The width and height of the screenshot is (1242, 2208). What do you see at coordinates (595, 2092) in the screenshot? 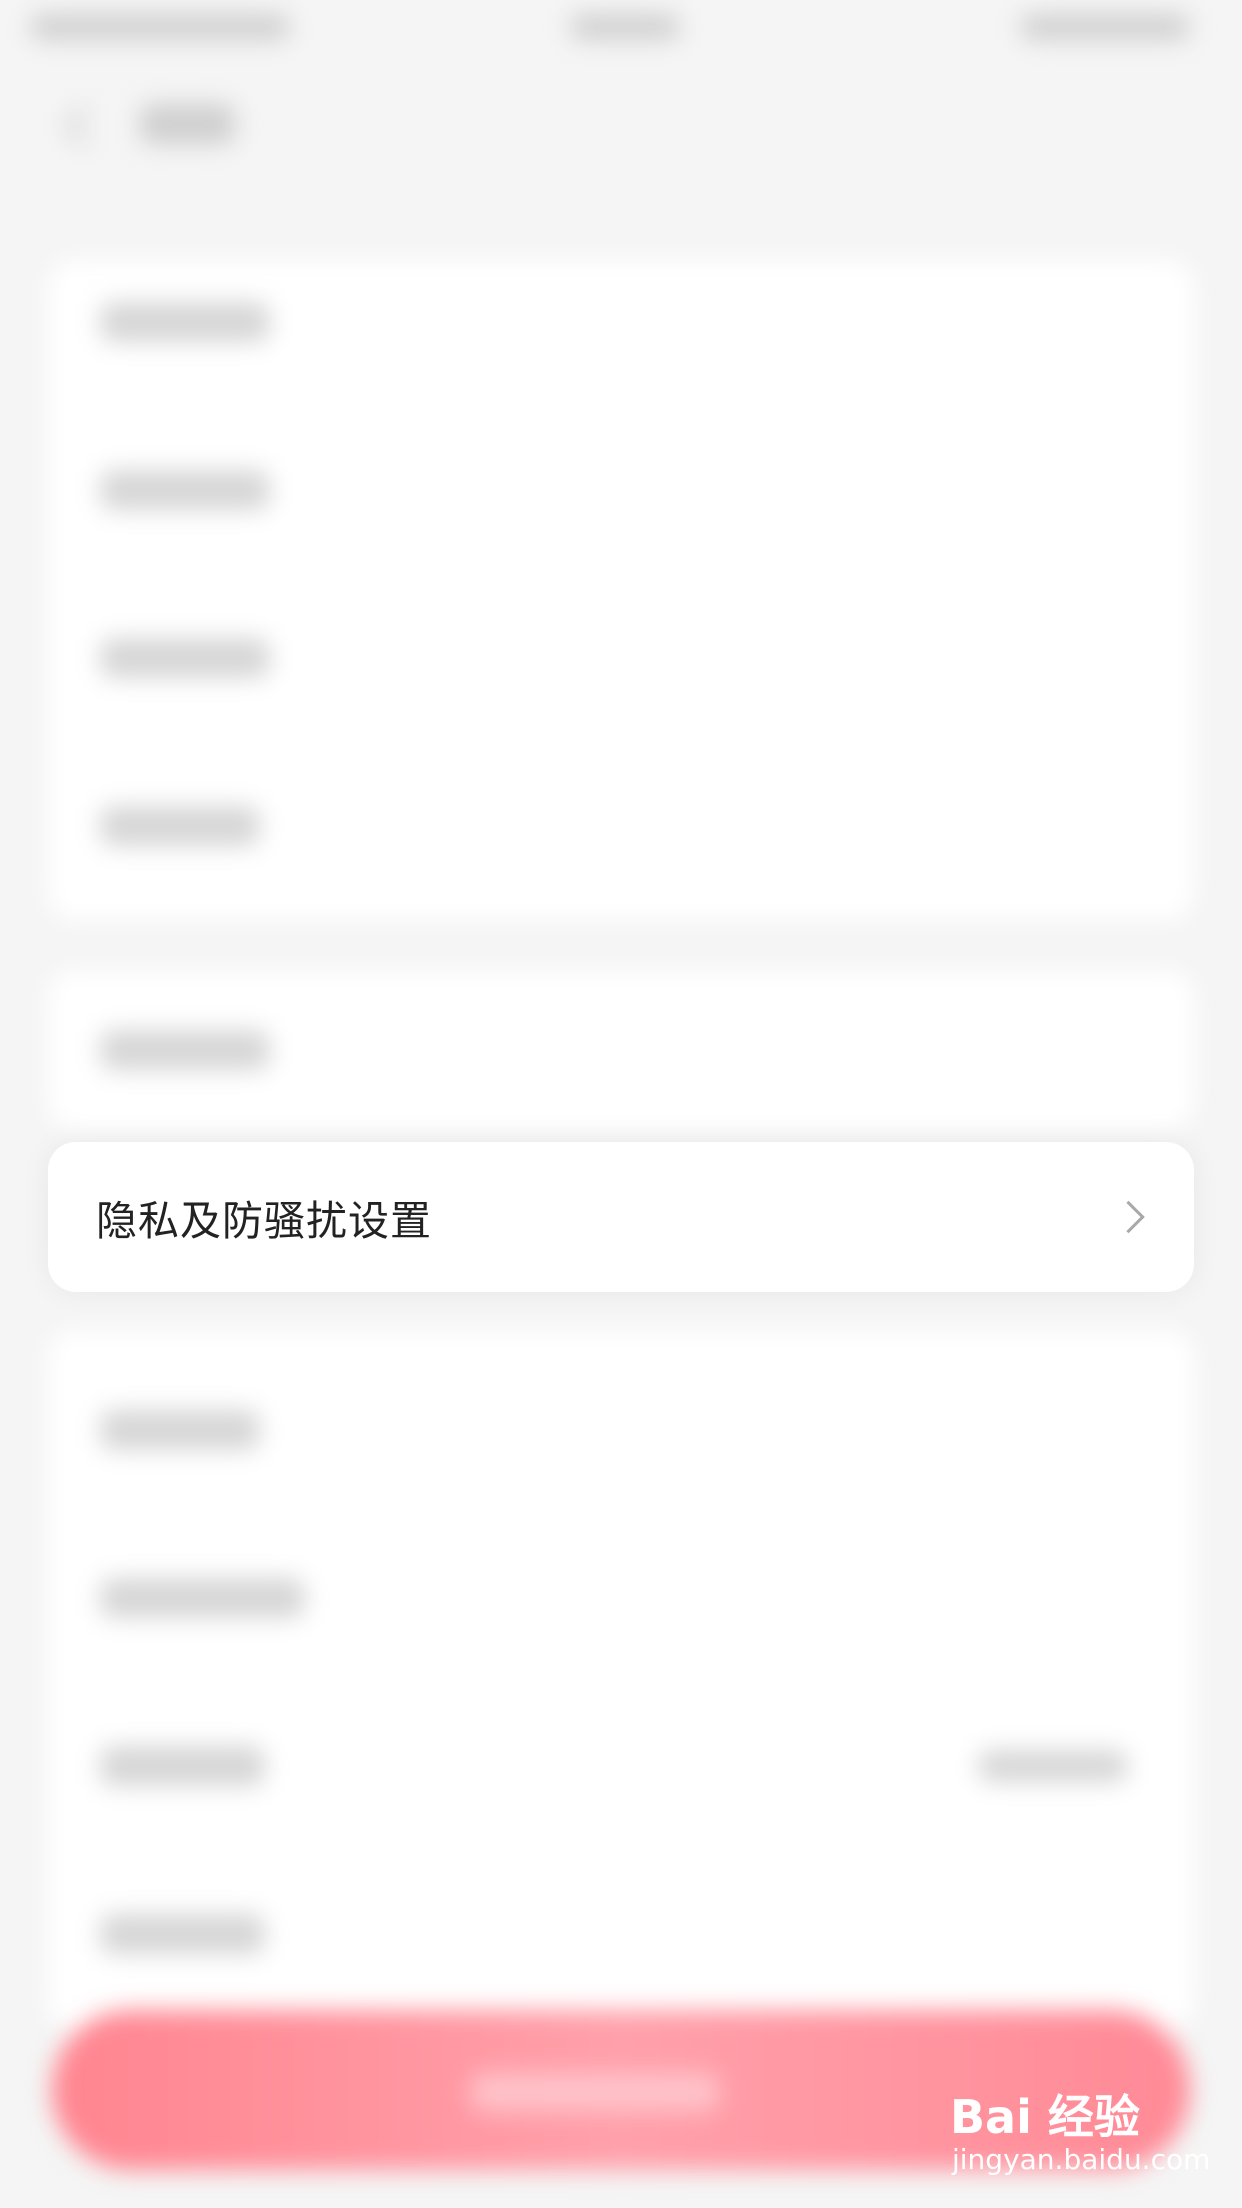
I see `bottom-action-button-label` at bounding box center [595, 2092].